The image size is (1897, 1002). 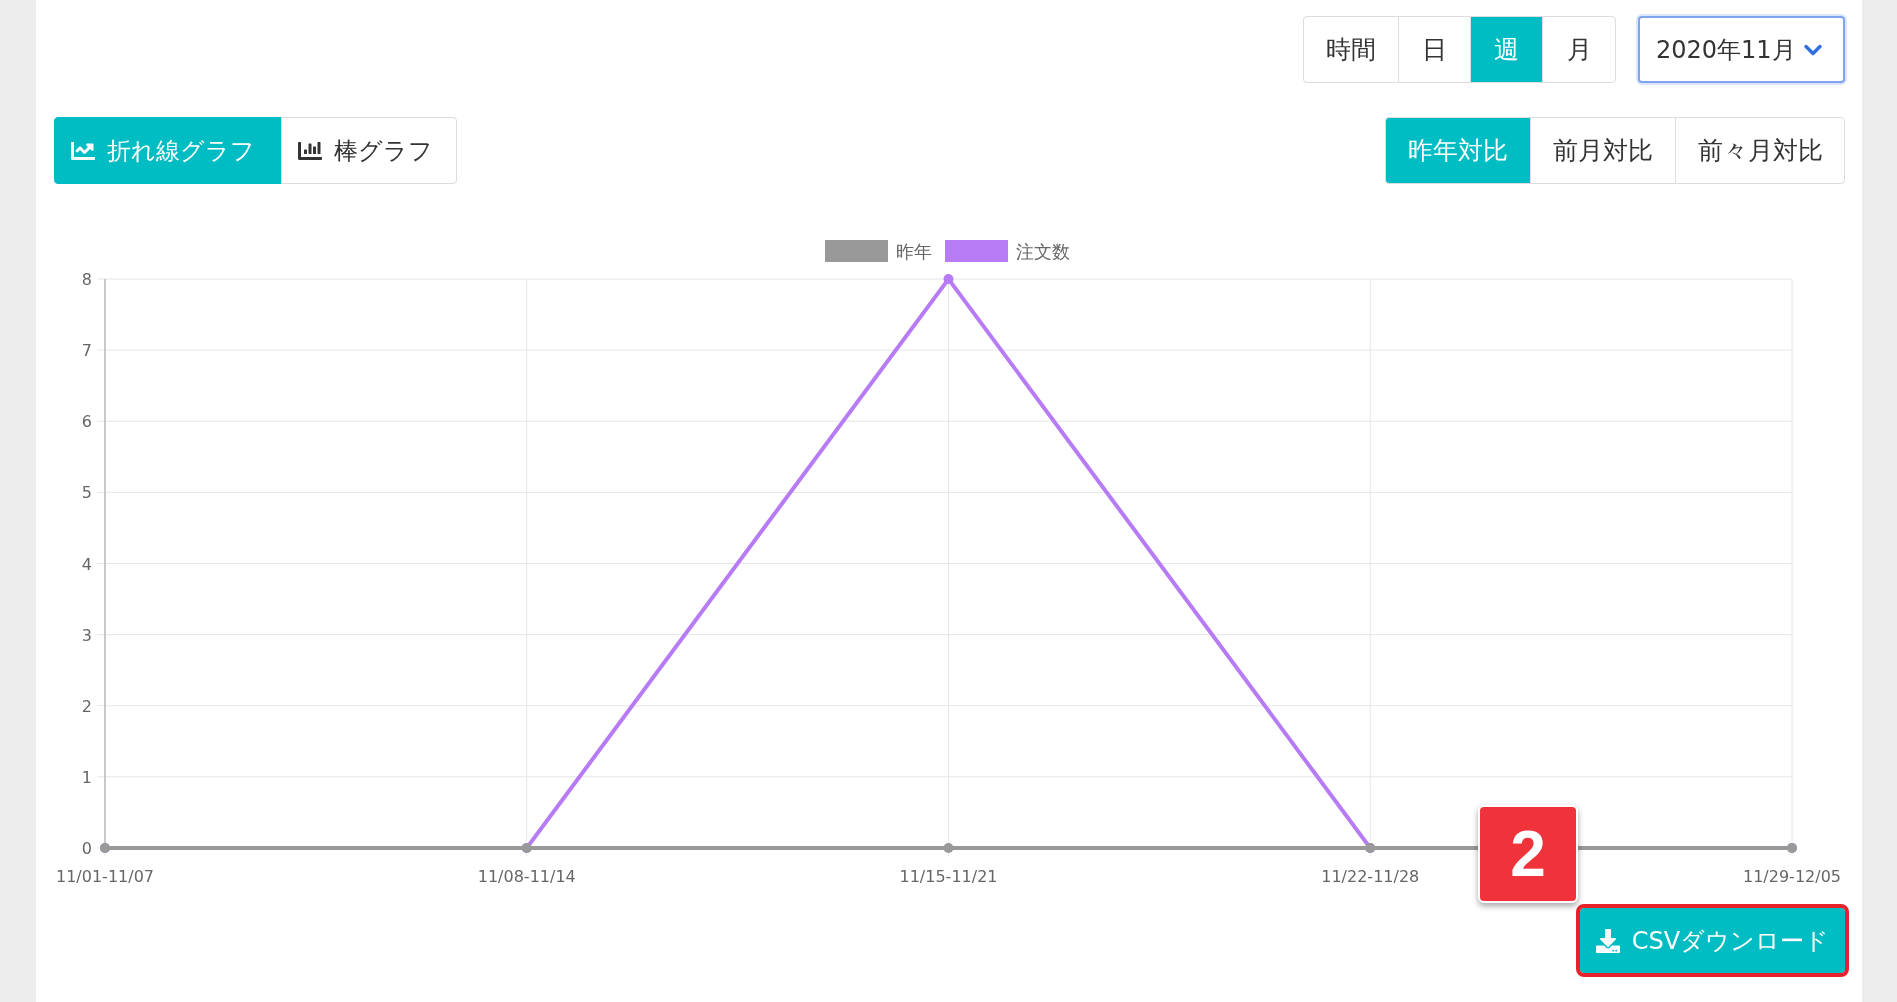 I want to click on step-badge: 2, so click(x=1528, y=854).